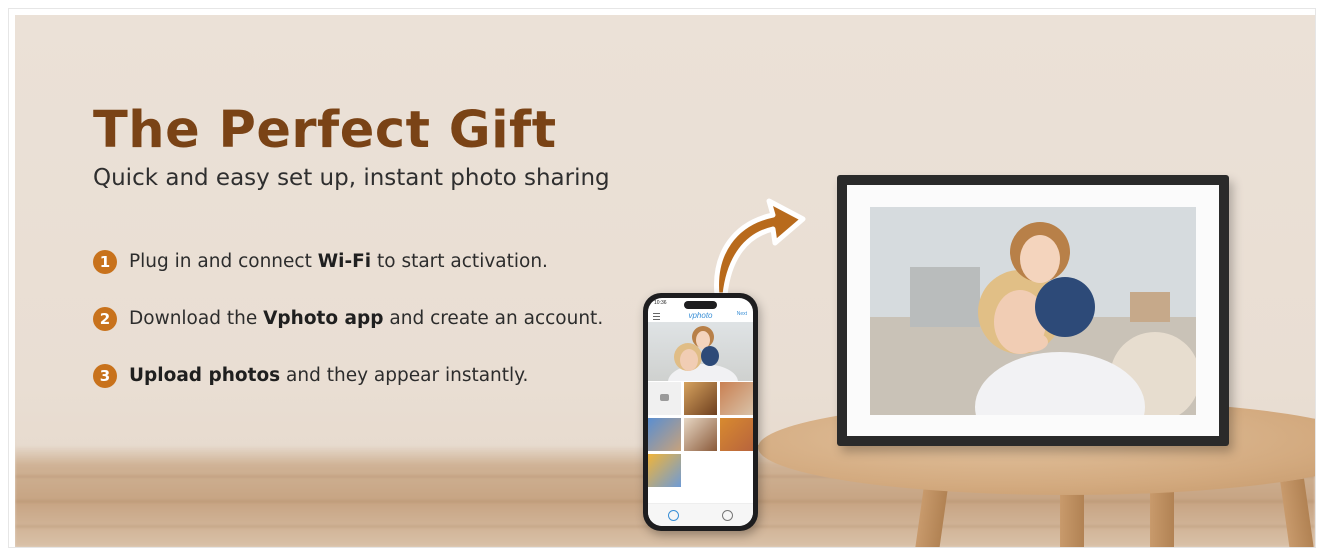  I want to click on step-text-bold: Vphoto app, so click(323, 318).